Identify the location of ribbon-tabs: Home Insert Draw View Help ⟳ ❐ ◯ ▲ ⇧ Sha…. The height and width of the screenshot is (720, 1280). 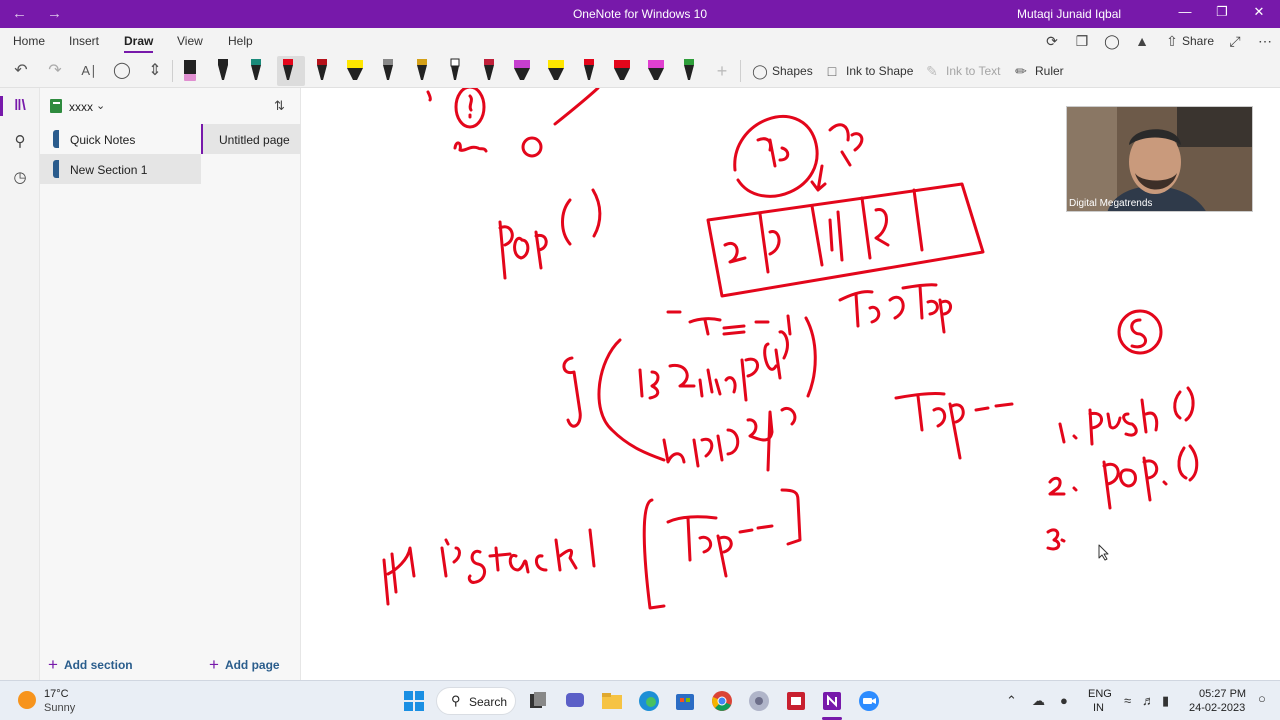
(640, 41).